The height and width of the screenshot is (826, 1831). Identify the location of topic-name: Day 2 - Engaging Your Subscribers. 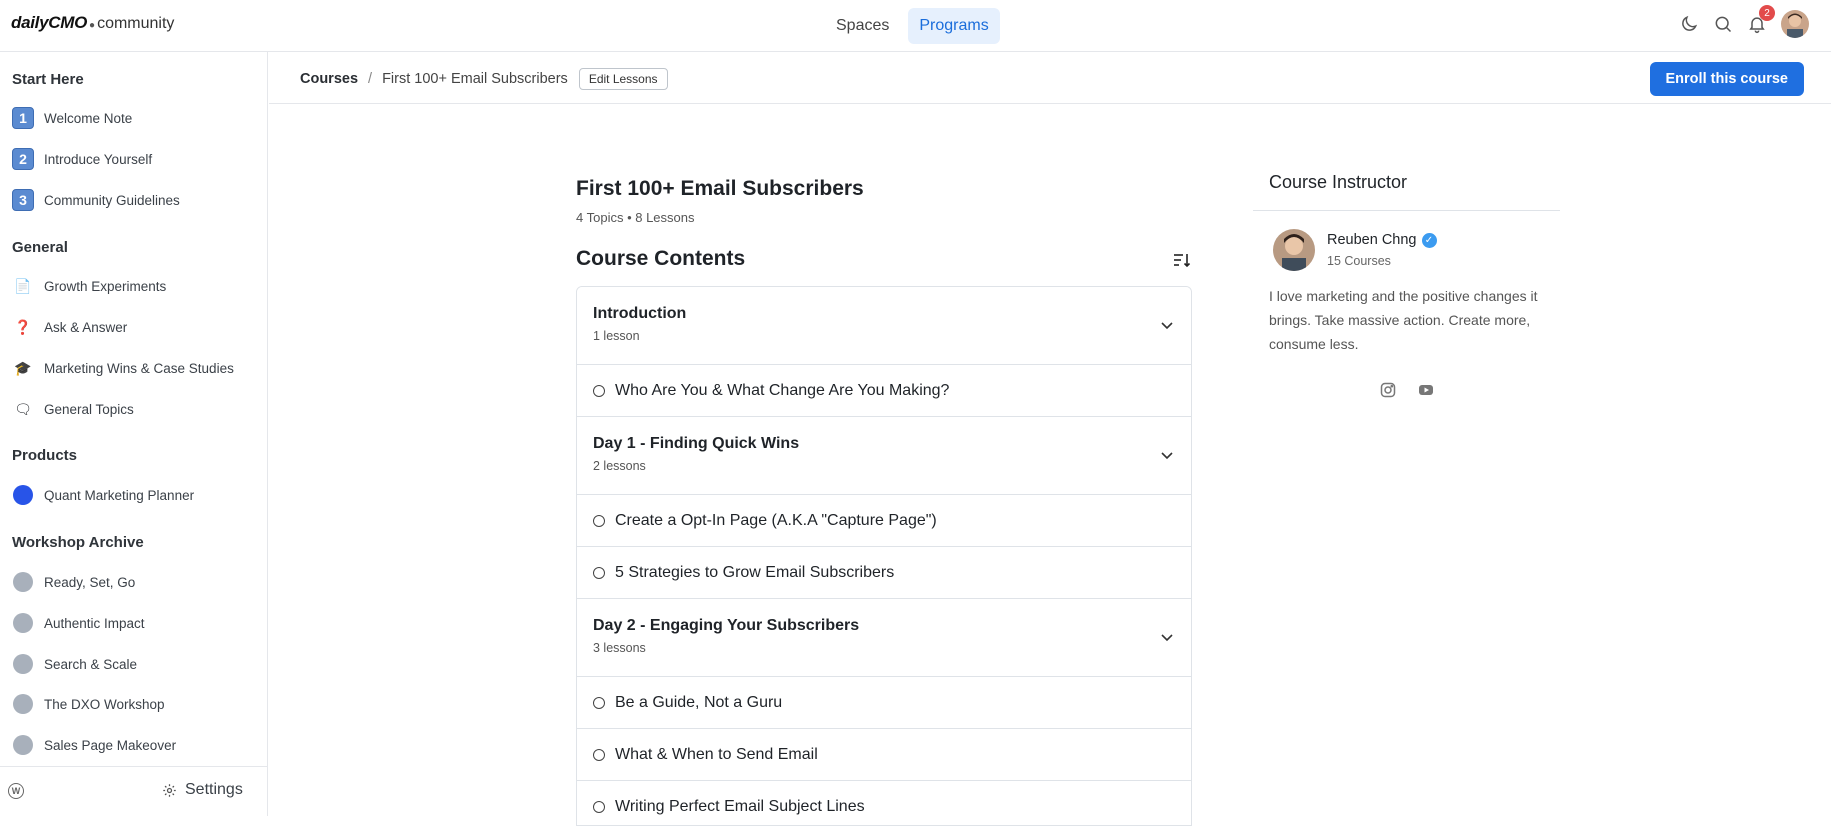
(726, 625).